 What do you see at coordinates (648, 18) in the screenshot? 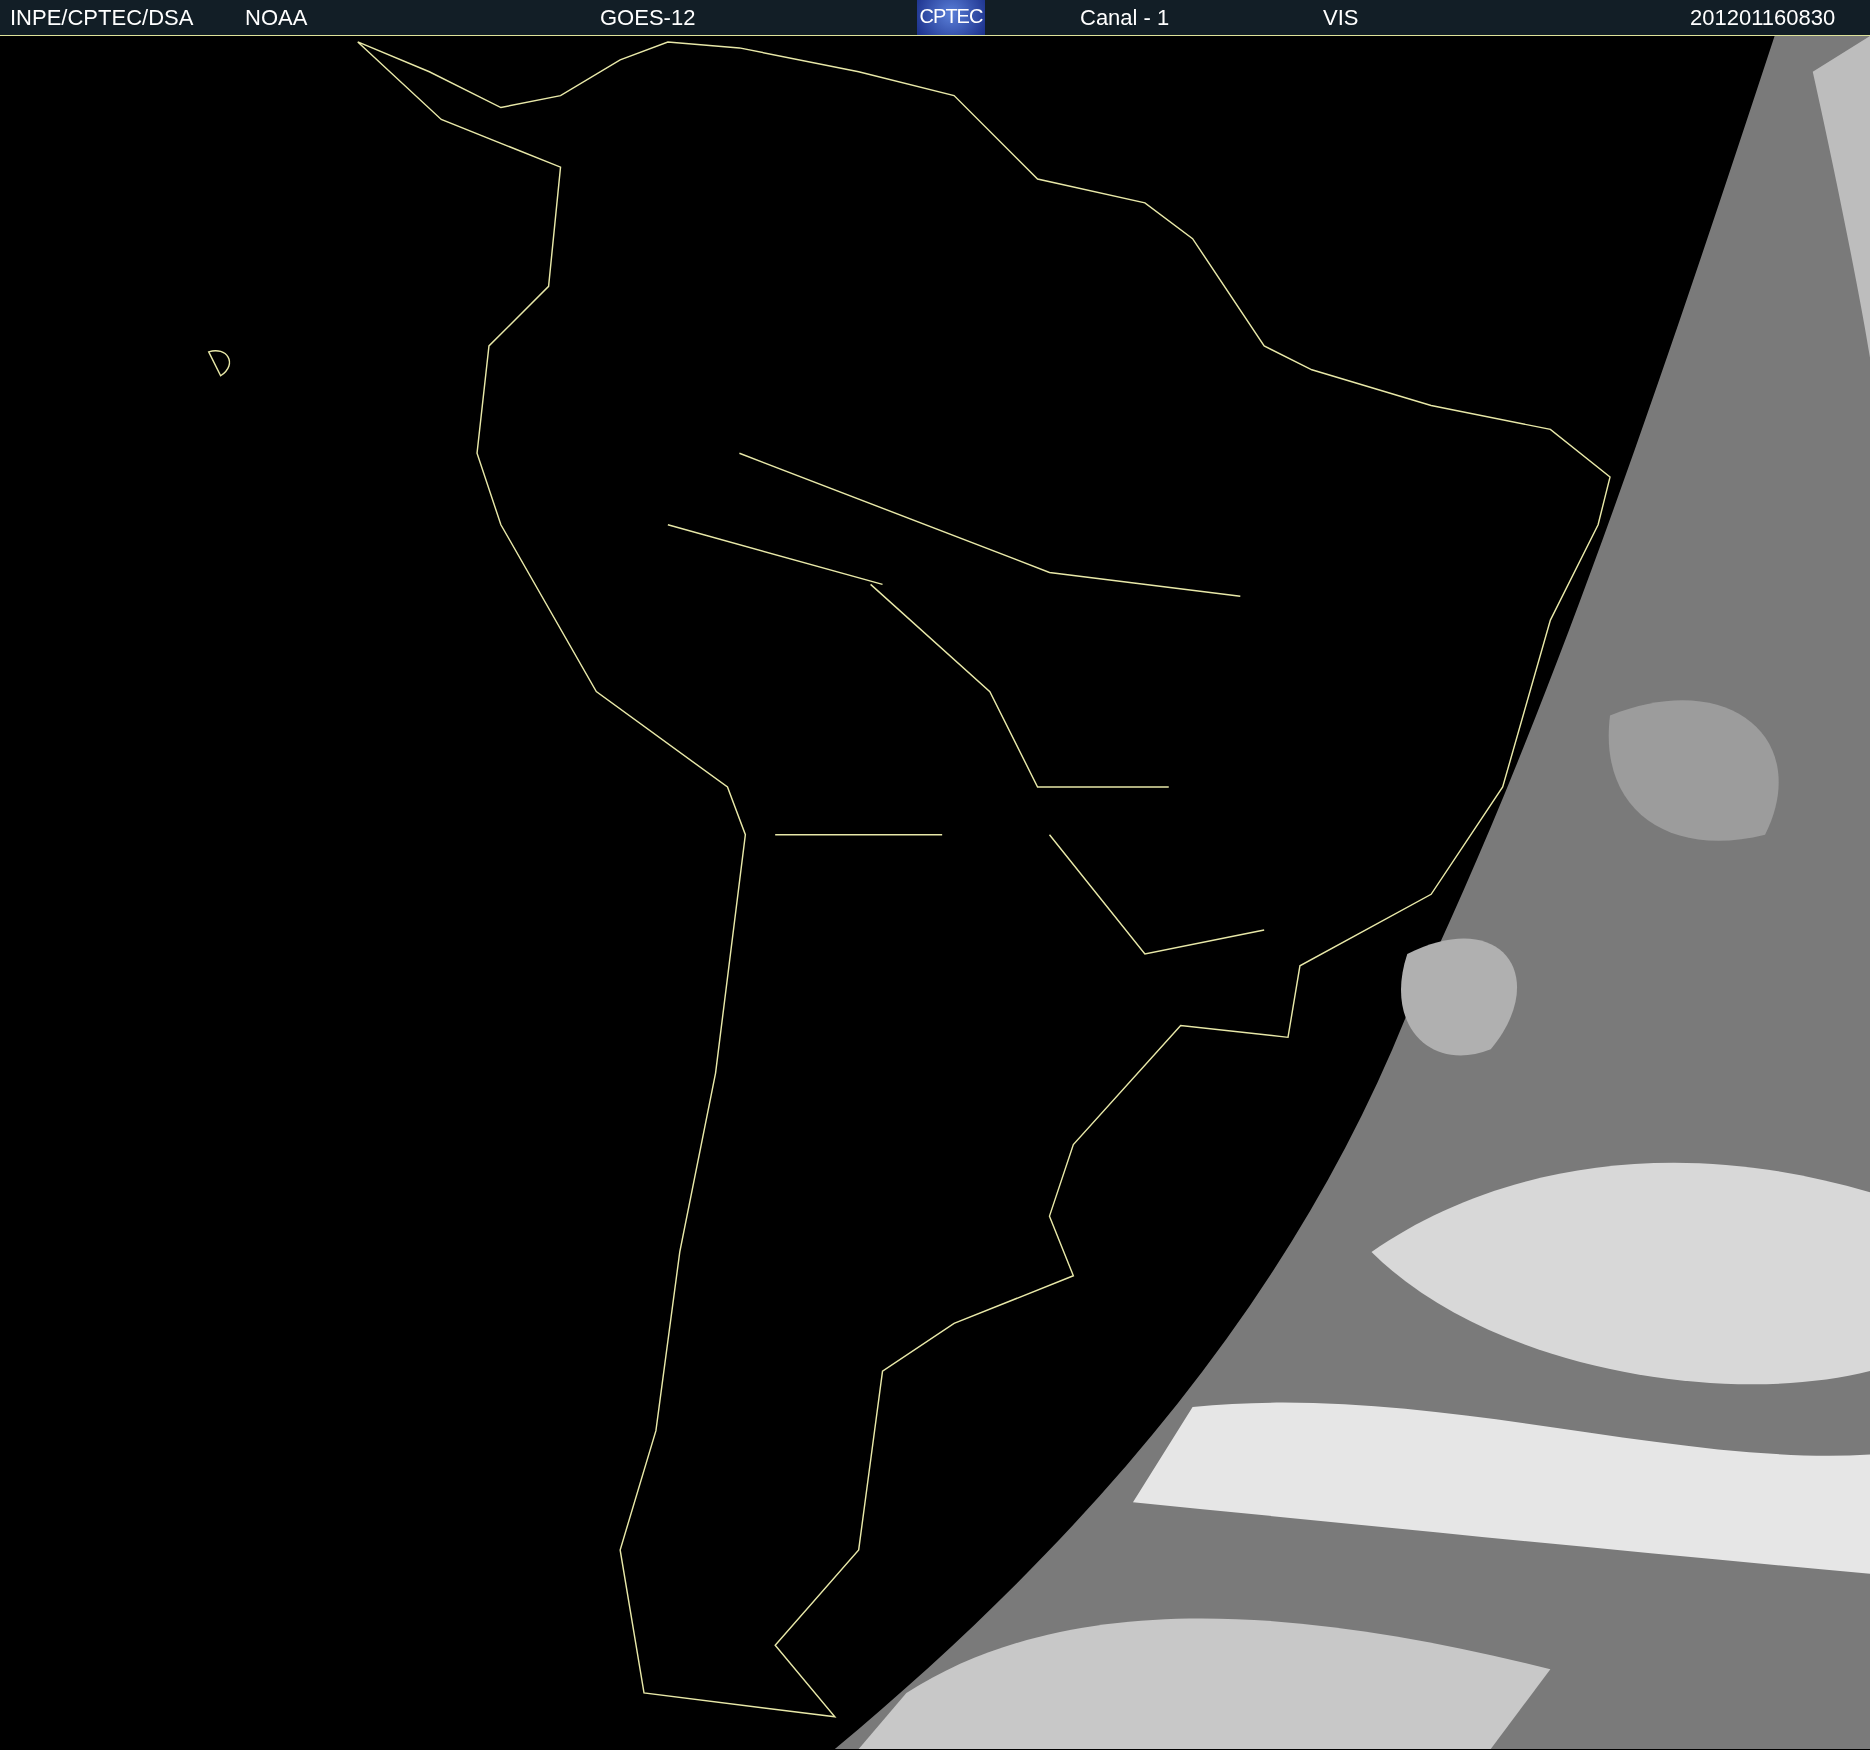
I see `satellite-label: GOES-12` at bounding box center [648, 18].